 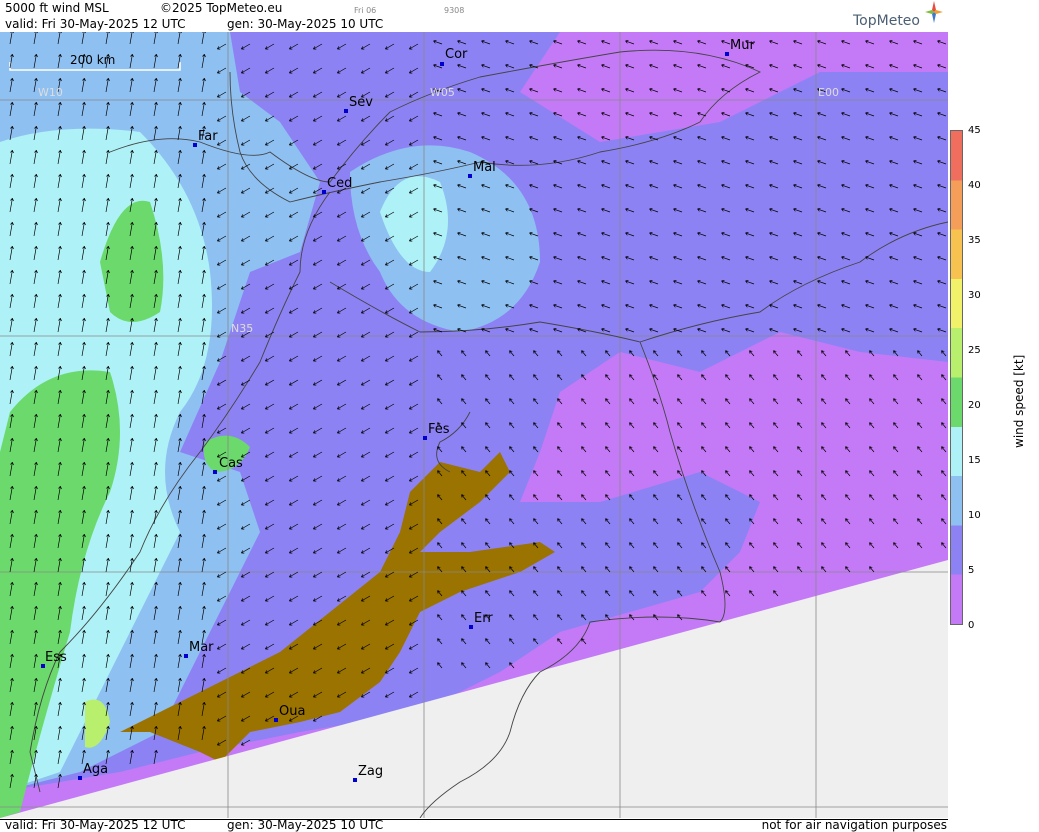 What do you see at coordinates (974, 460) in the screenshot?
I see `colorbar-tick-label: 15` at bounding box center [974, 460].